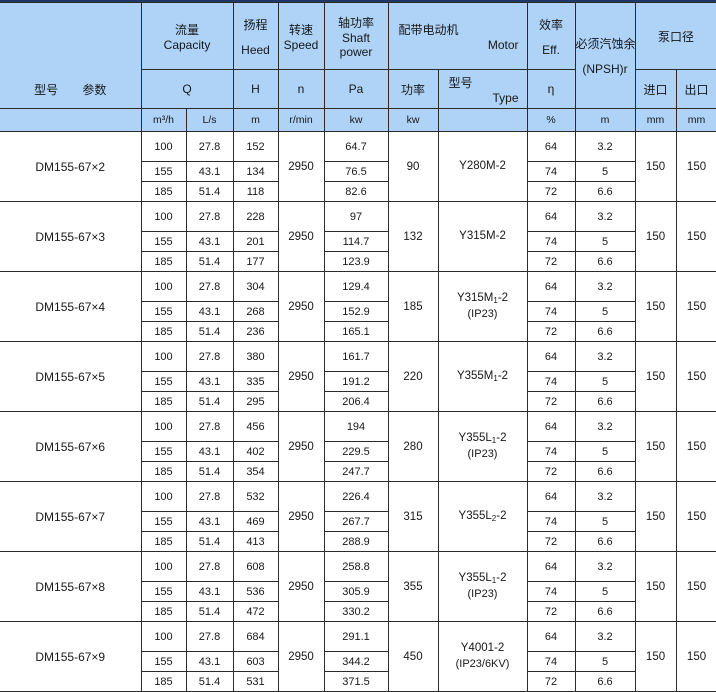 The height and width of the screenshot is (692, 716). What do you see at coordinates (300, 29) in the screenshot?
I see `header-speed-cn: 转速` at bounding box center [300, 29].